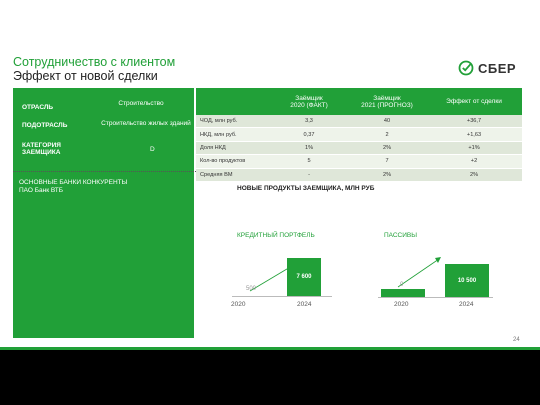 This screenshot has width=540, height=405. I want to click on table-cell: +1%, so click(474, 147).